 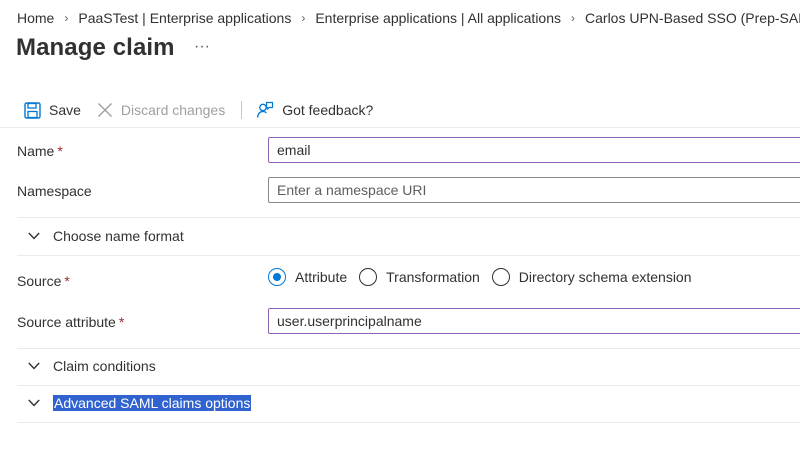 I want to click on feedback-label: Got feedback?, so click(x=328, y=110).